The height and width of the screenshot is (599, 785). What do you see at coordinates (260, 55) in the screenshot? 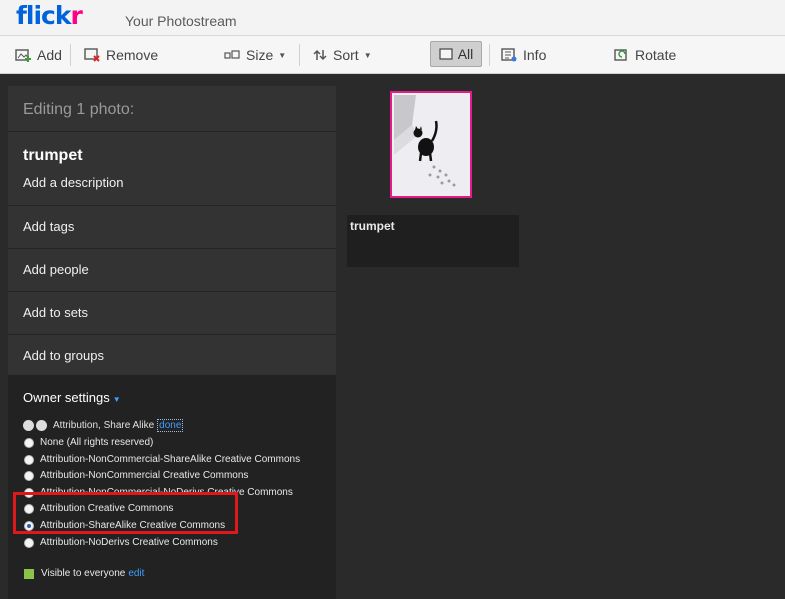
I see `size-label: Size` at bounding box center [260, 55].